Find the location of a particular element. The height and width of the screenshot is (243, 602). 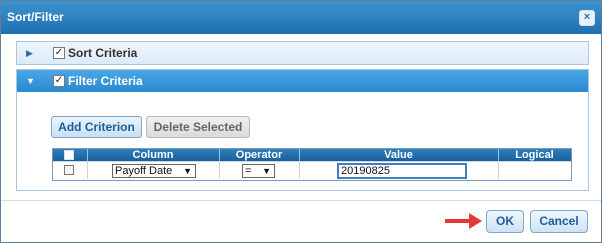

column-header-column: Column is located at coordinates (153, 155).